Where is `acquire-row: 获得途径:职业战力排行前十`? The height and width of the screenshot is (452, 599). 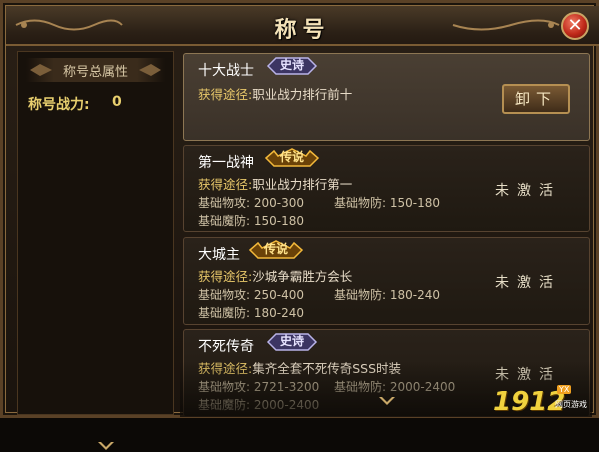
acquire-row: 获得途径:职业战力排行前十 is located at coordinates (275, 93).